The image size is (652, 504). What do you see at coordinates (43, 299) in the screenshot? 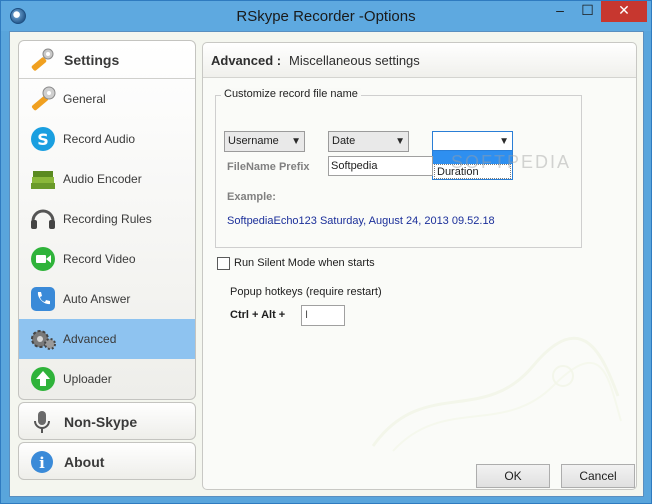
I see `phone-icon` at bounding box center [43, 299].